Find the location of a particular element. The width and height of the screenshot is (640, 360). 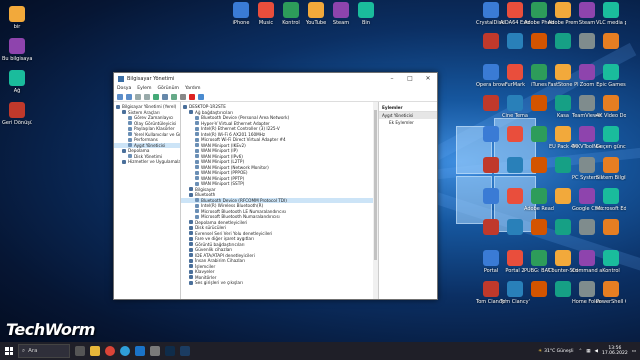

uninstall-device-icon is located at coordinates (192, 96).